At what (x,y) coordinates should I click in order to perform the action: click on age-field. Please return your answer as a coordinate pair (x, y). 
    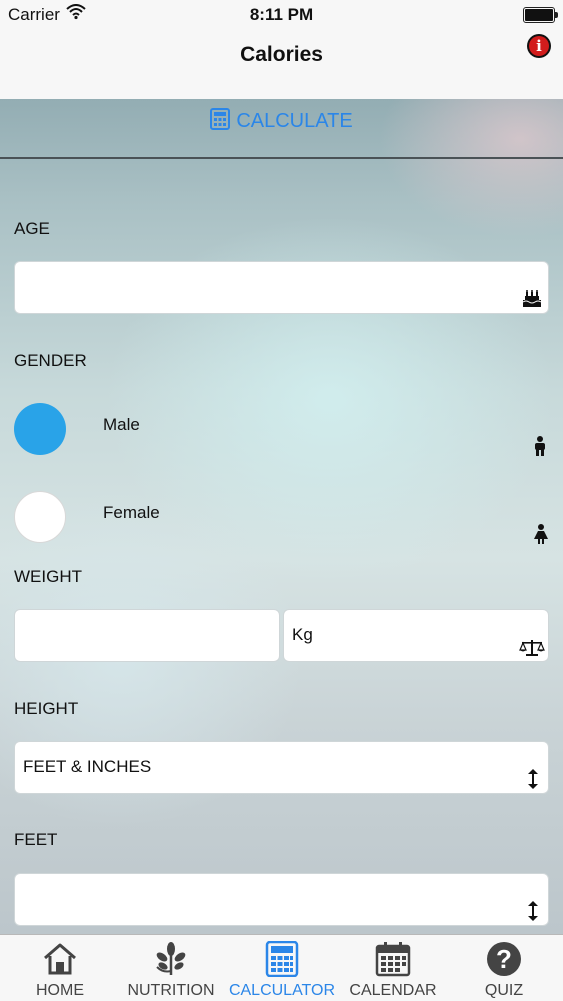
    Looking at the image, I should click on (281, 287).